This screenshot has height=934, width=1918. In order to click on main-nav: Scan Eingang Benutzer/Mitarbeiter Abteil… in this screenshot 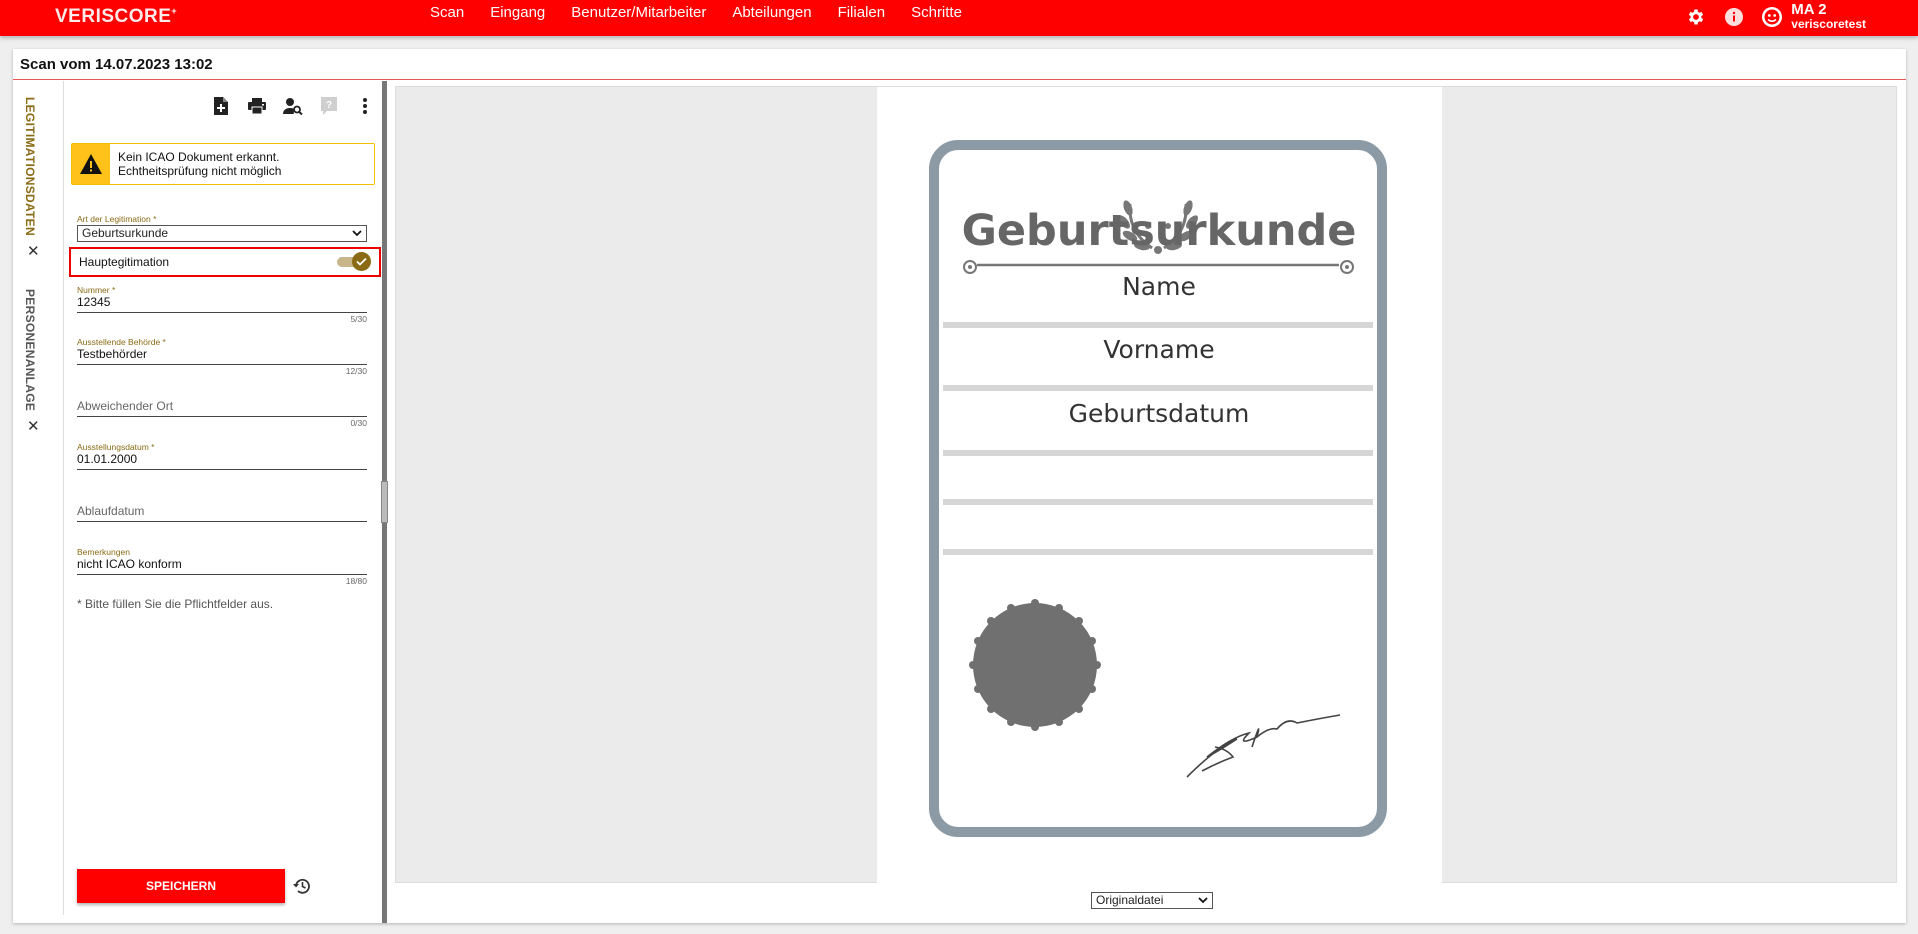, I will do `click(696, 12)`.